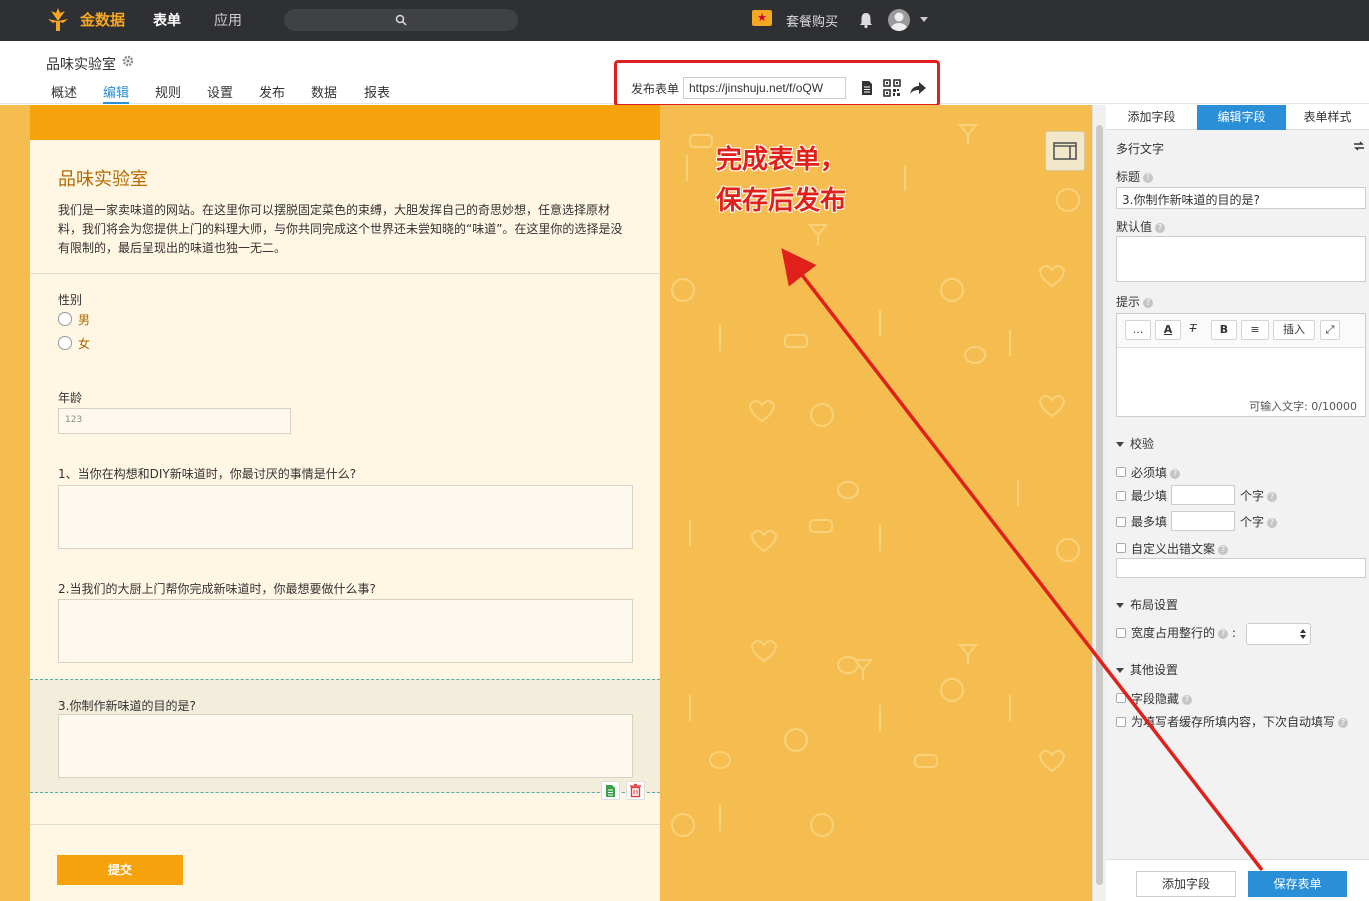  What do you see at coordinates (65, 319) in the screenshot?
I see `gender-radio-male` at bounding box center [65, 319].